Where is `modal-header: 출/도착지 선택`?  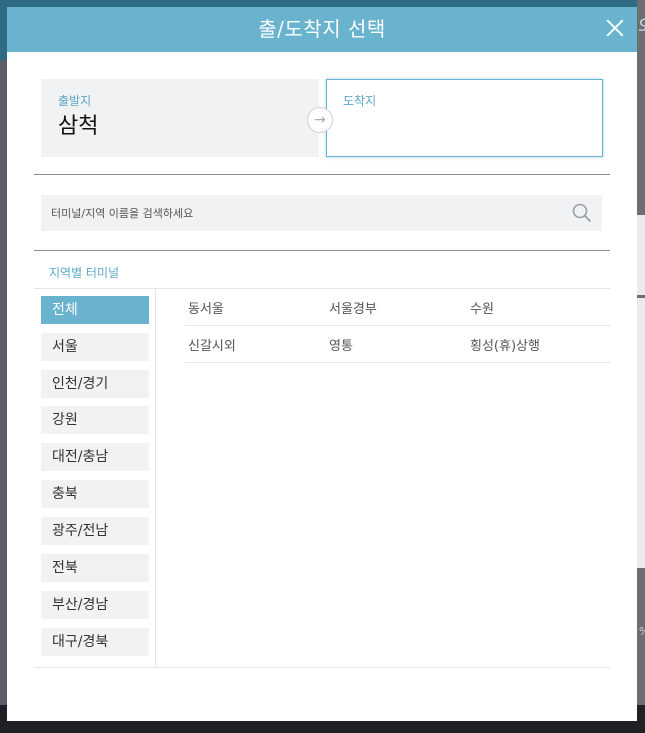 modal-header: 출/도착지 선택 is located at coordinates (322, 29).